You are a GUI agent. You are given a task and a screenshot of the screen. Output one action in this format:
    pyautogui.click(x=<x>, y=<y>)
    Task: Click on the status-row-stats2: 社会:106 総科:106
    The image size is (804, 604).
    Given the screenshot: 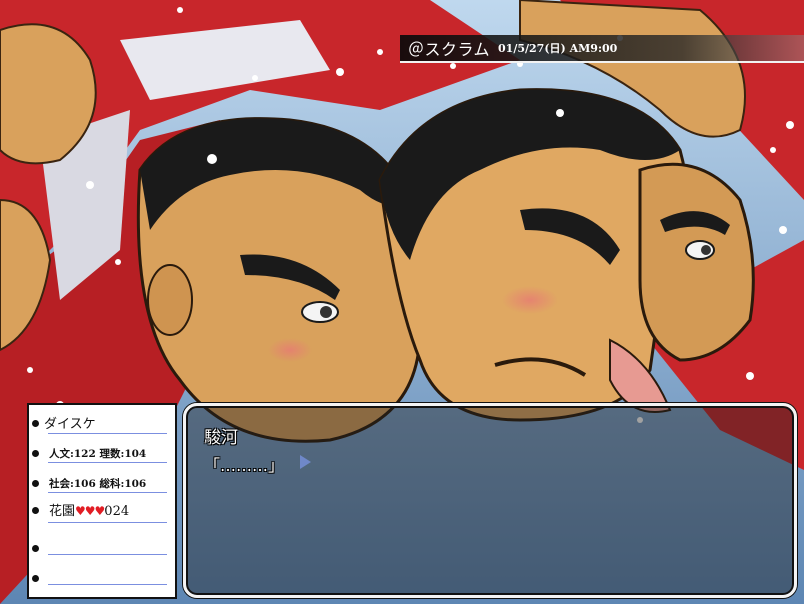 What is the action you would take?
    pyautogui.click(x=102, y=482)
    